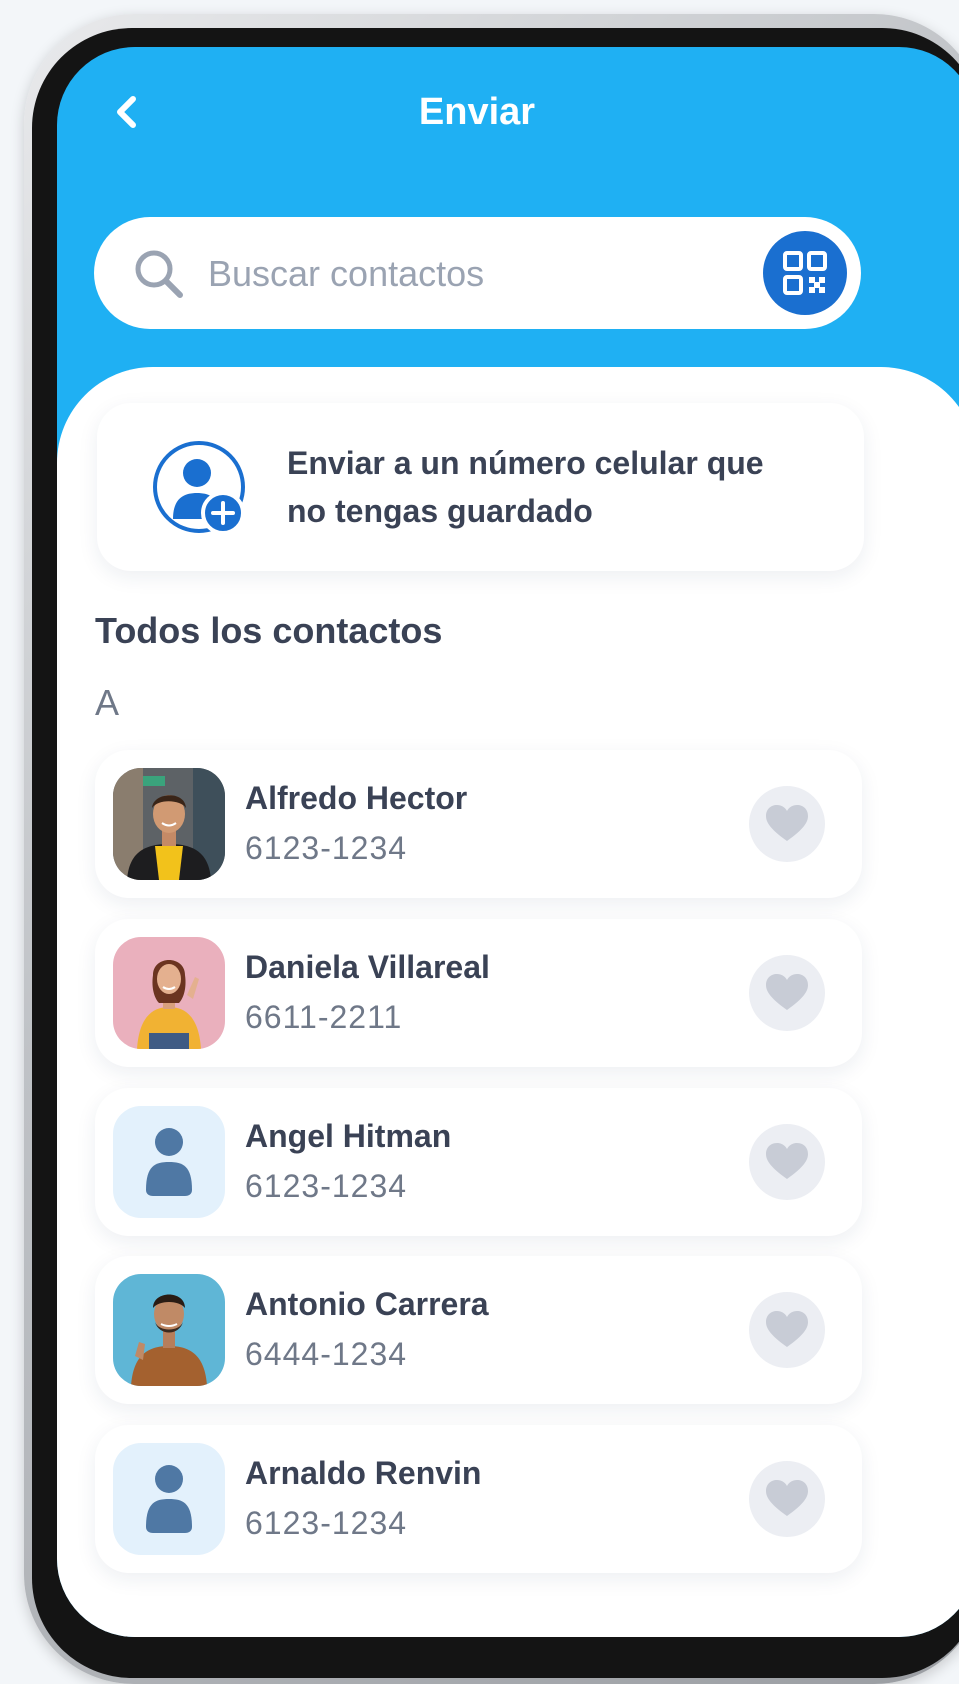 This screenshot has height=1684, width=959. I want to click on contact-row: Antonio Carrera 6444-1234, so click(478, 1330).